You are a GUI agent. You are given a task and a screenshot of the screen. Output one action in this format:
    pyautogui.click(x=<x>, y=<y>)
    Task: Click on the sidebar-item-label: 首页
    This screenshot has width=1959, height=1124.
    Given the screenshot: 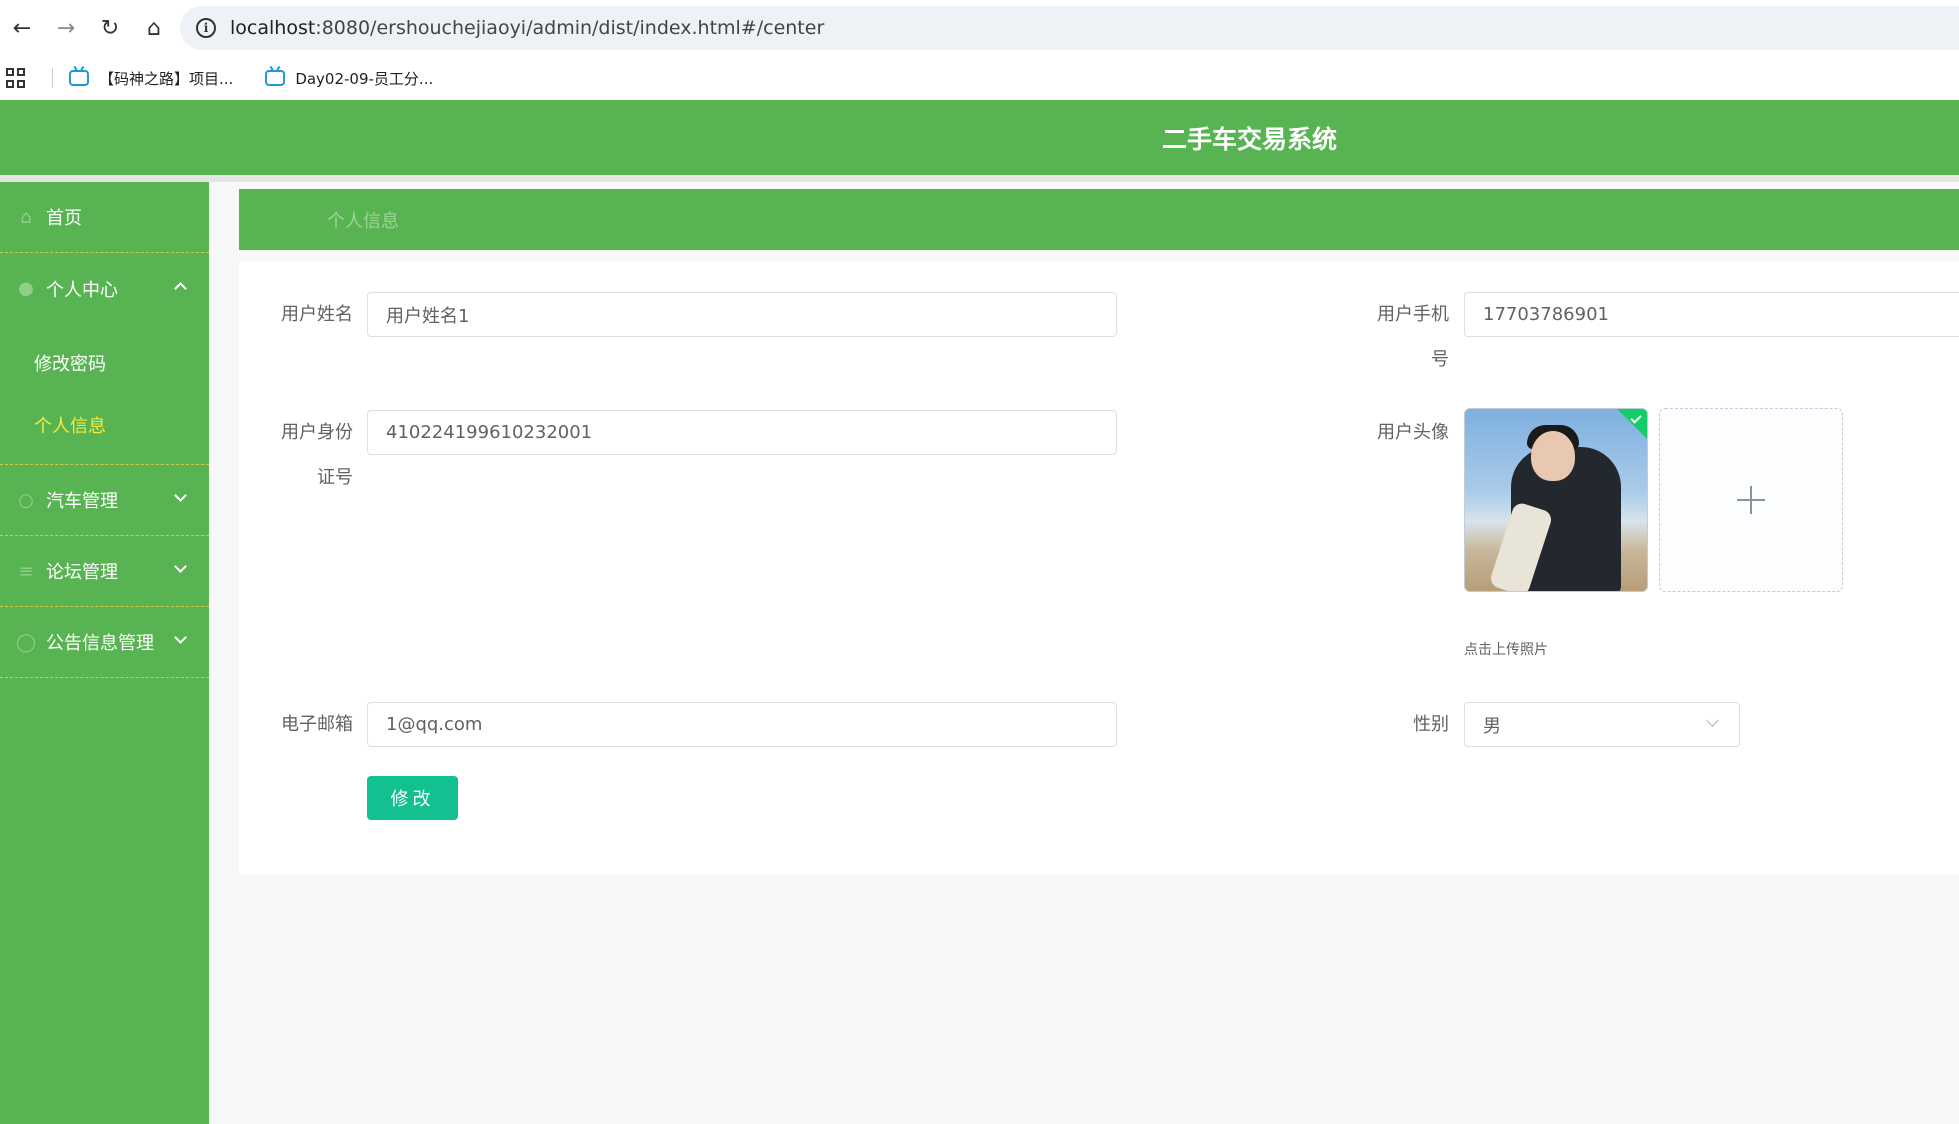 What is the action you would take?
    pyautogui.click(x=64, y=218)
    